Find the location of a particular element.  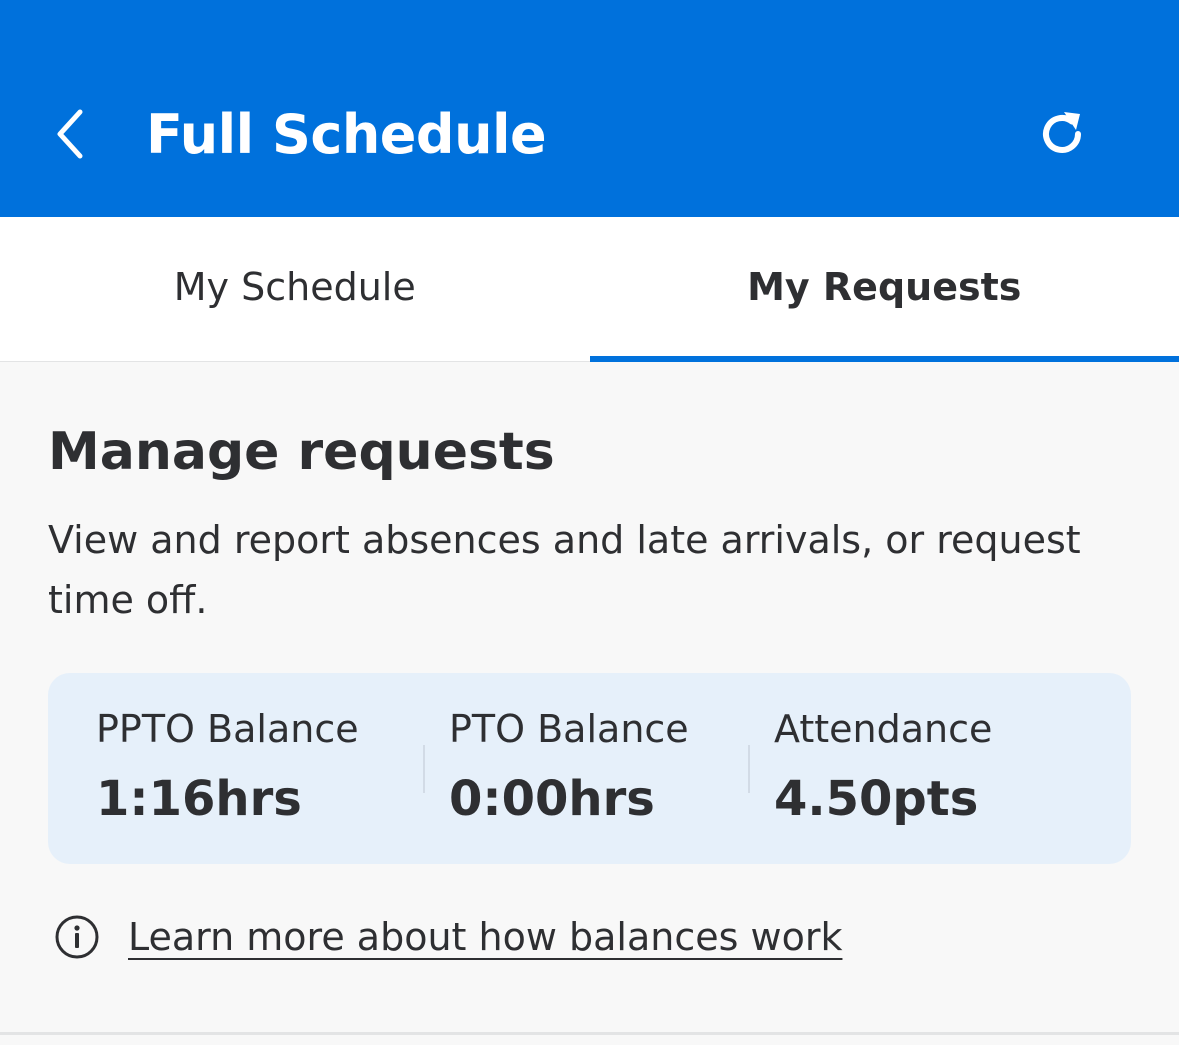

refresh-icon is located at coordinates (1062, 132).